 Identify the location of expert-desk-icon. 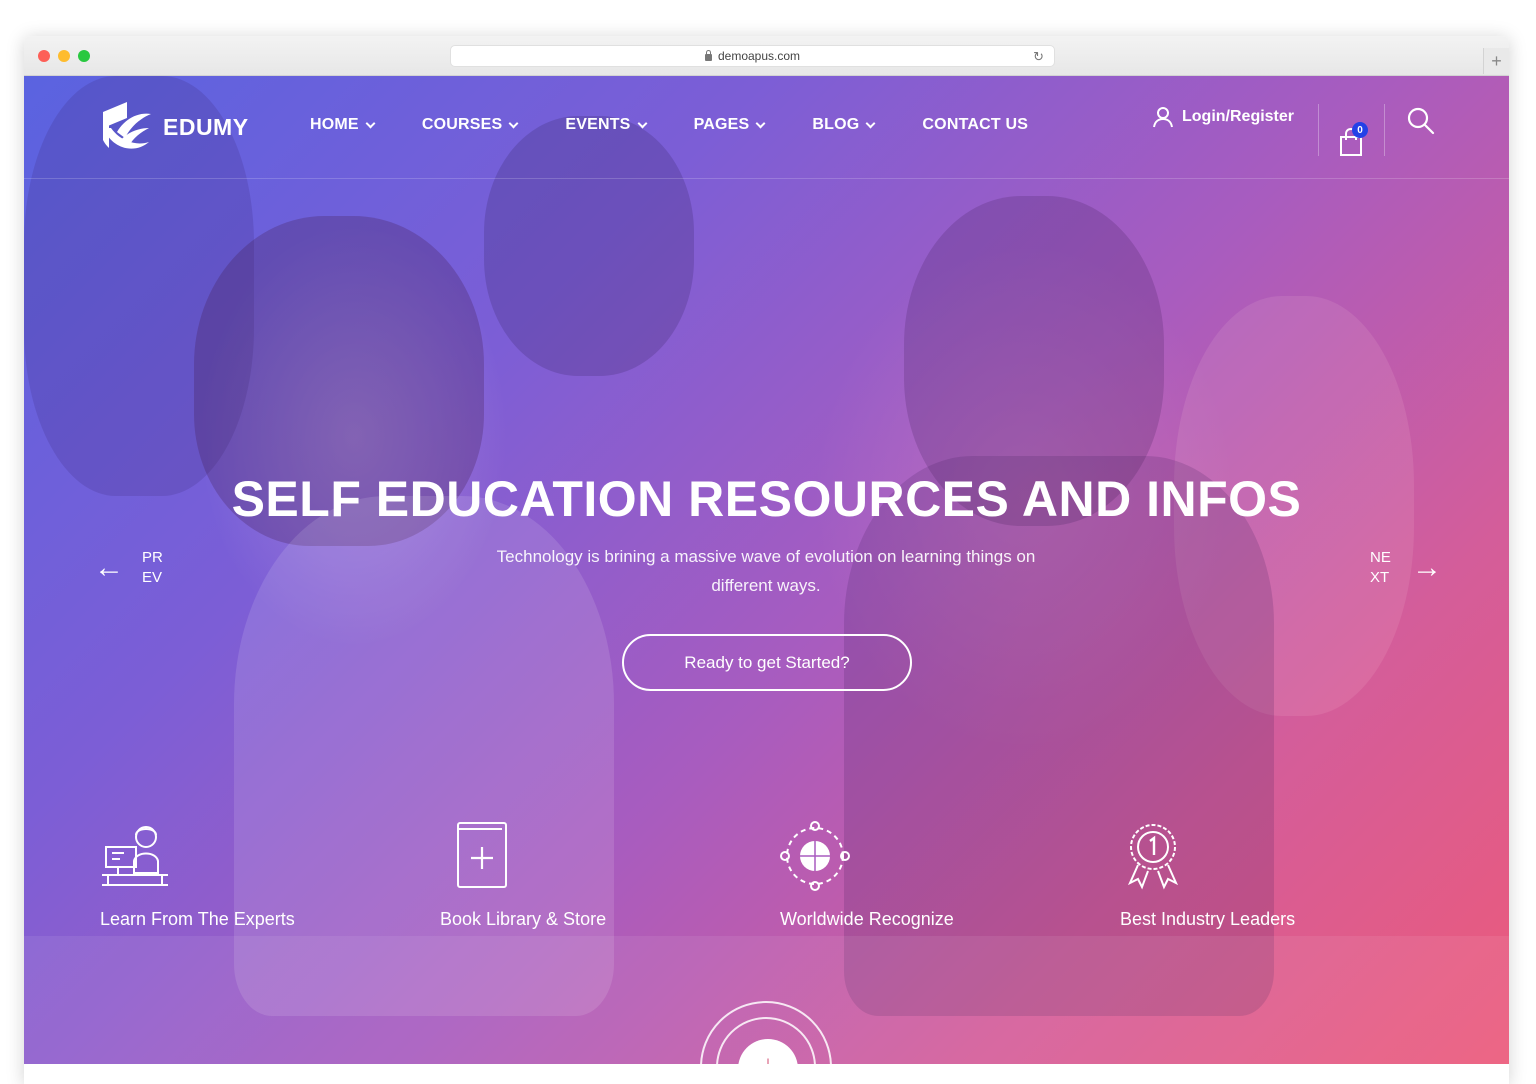
(135, 856).